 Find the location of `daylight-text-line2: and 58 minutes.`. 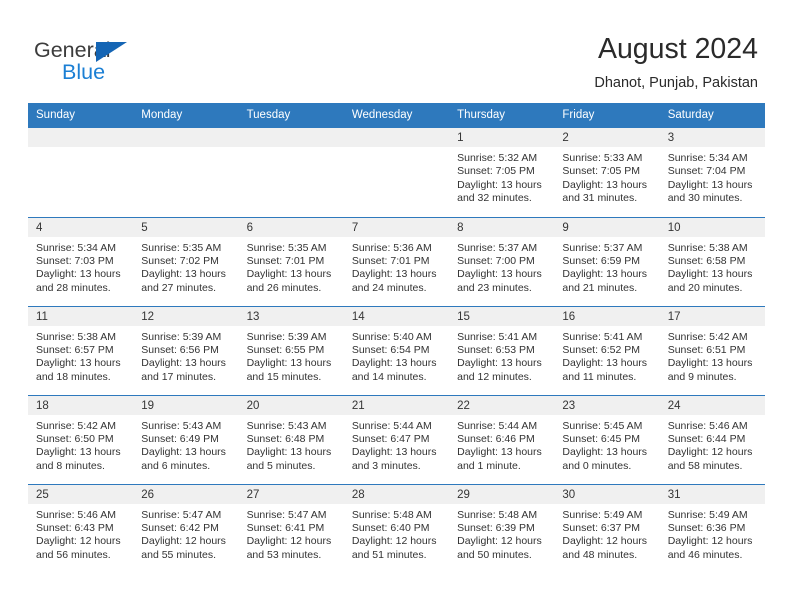

daylight-text-line2: and 58 minutes. is located at coordinates (705, 465).